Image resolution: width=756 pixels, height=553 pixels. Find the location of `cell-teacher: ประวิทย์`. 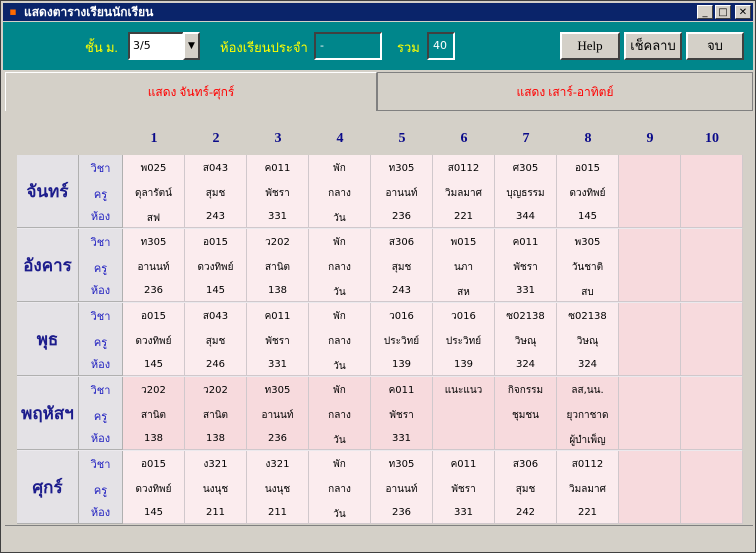

cell-teacher: ประวิทย์ is located at coordinates (463, 341).